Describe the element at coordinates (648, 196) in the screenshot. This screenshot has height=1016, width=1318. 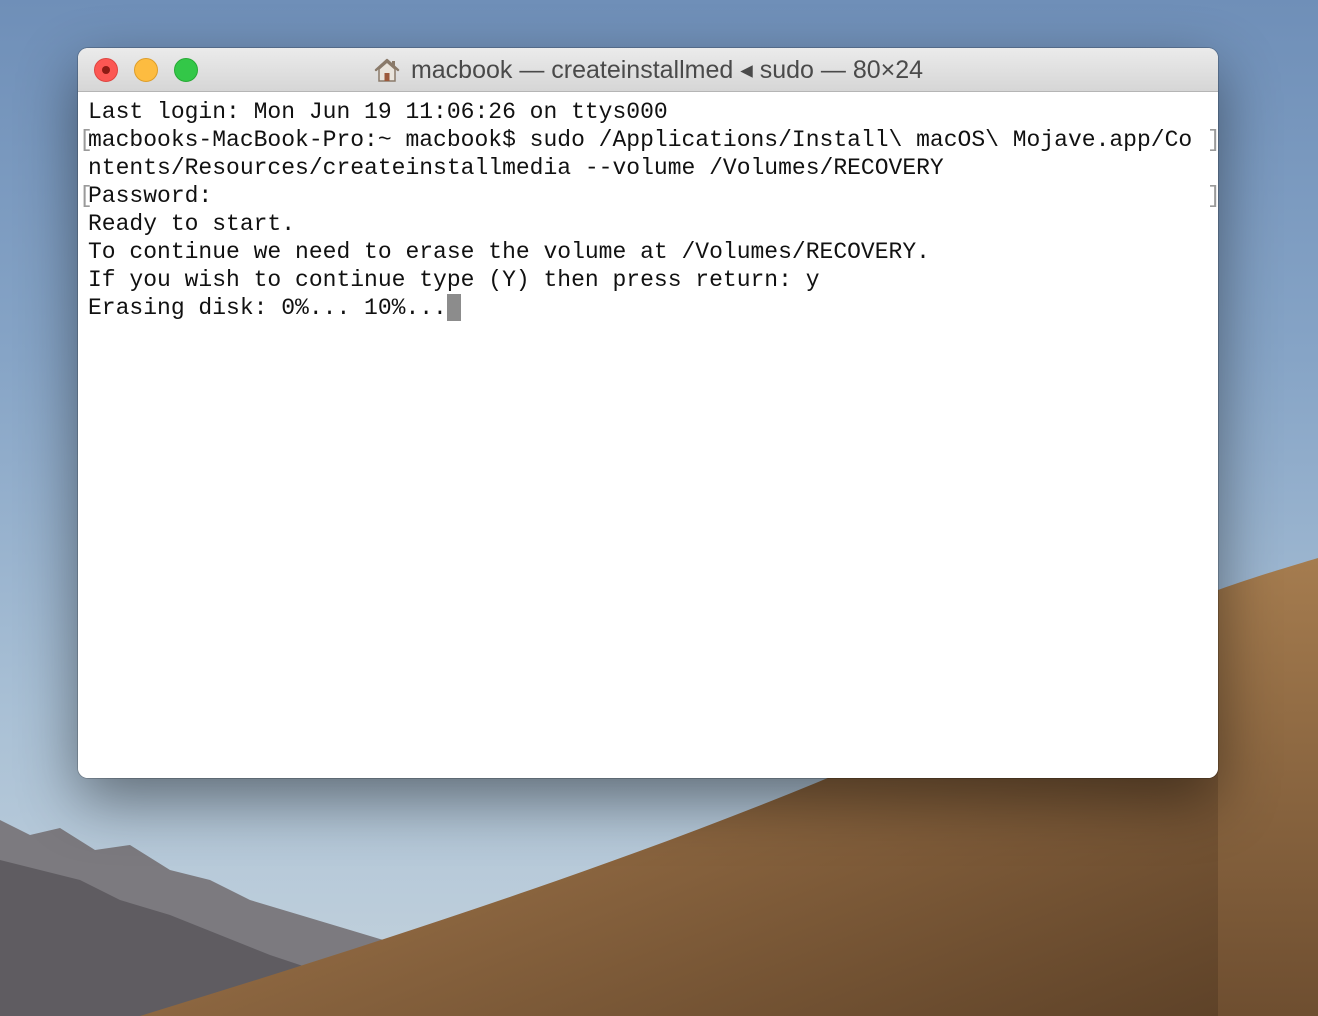
I see `terminal-line: [Password:]` at that location.